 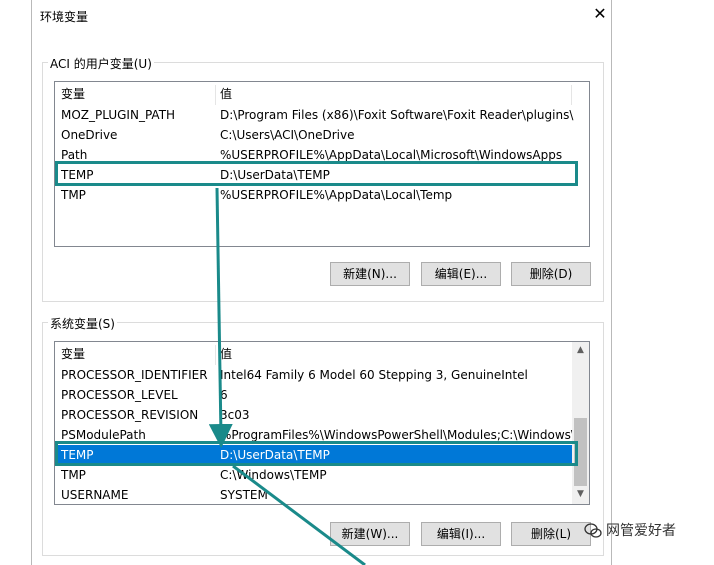 What do you see at coordinates (89, 135) in the screenshot?
I see `var-name: OneDrive` at bounding box center [89, 135].